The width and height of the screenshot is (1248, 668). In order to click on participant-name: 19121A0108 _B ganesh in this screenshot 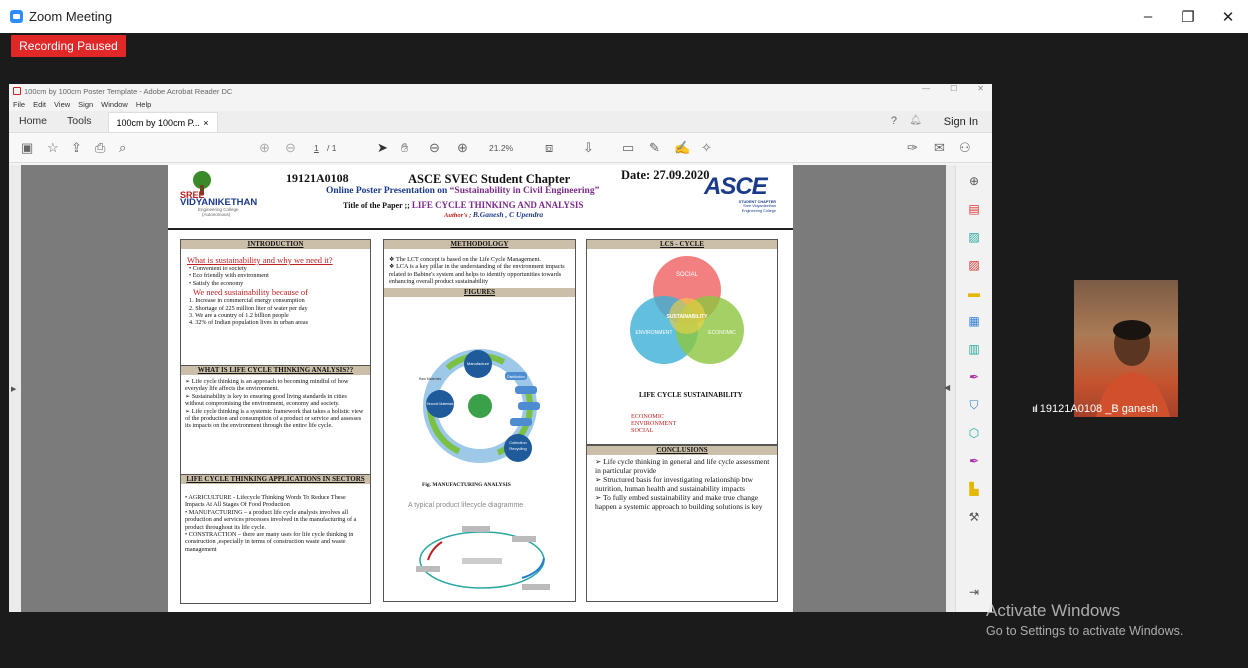, I will do `click(1098, 409)`.